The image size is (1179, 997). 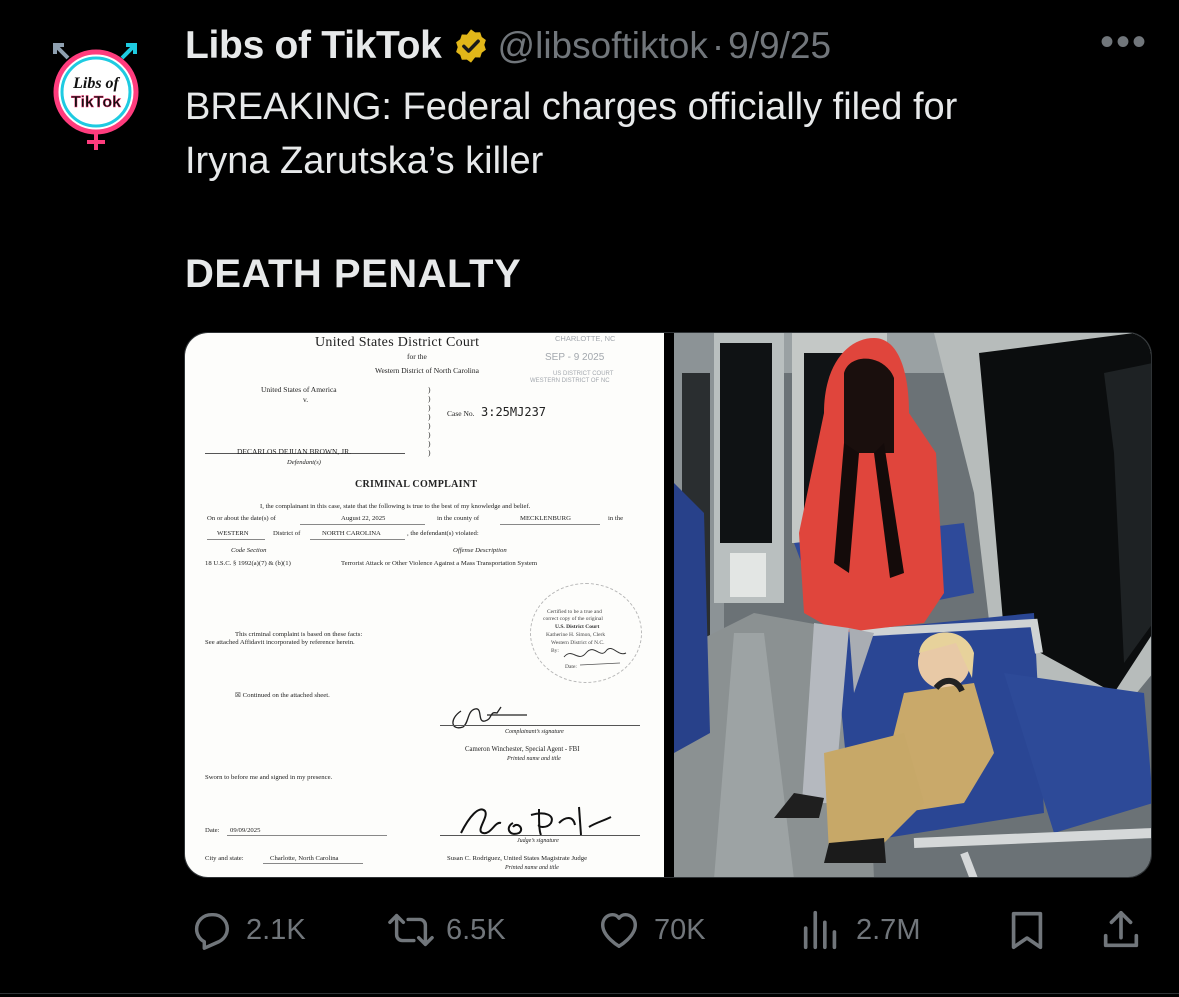 What do you see at coordinates (575, 357) in the screenshot?
I see `doc-stamp-date: SEP - 9 2025` at bounding box center [575, 357].